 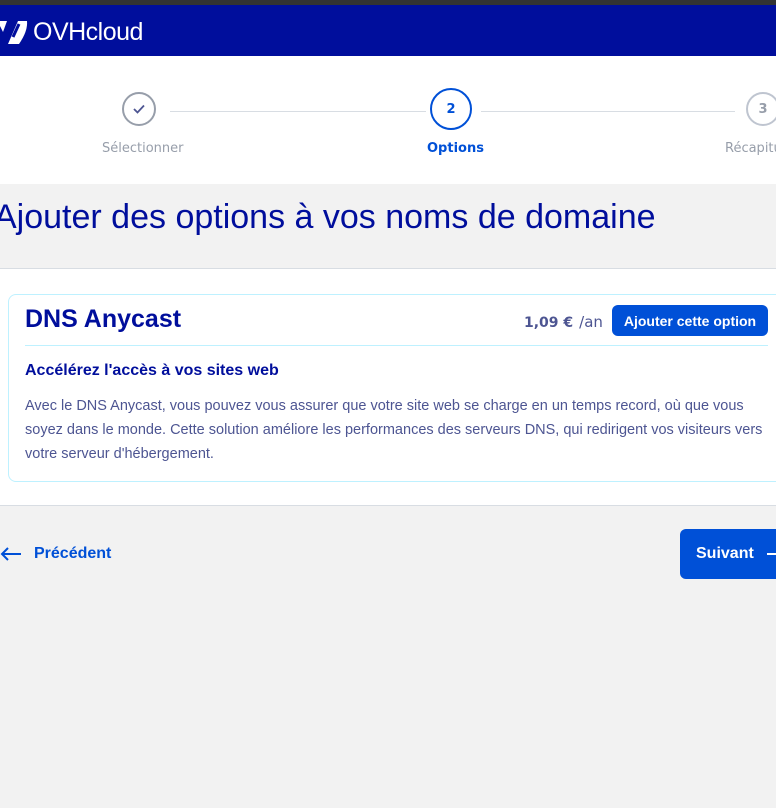 I want to click on step-3-number: 3, so click(x=763, y=109).